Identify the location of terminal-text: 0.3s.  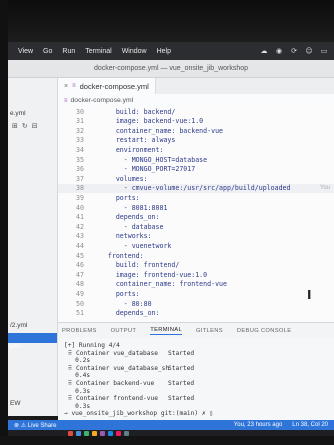
(77, 406).